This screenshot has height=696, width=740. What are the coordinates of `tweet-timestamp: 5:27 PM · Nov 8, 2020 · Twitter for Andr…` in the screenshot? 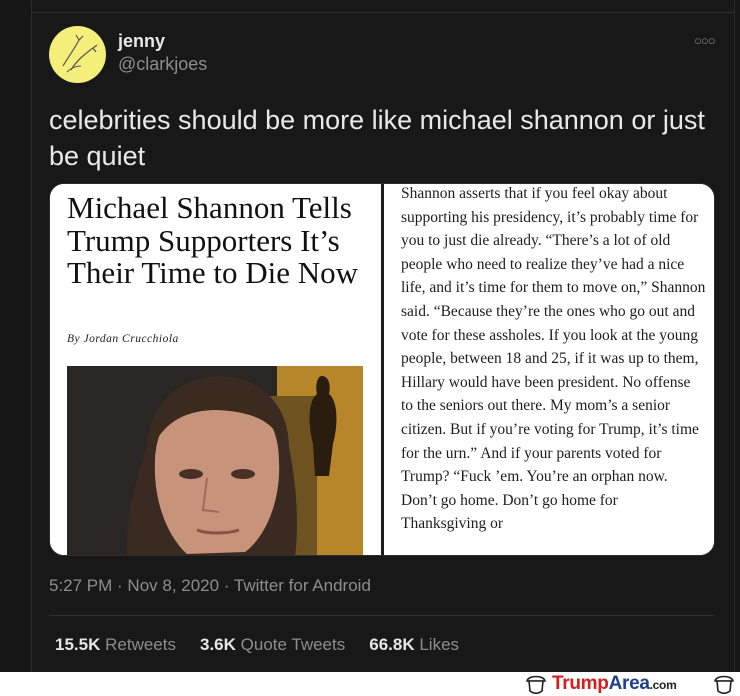 It's located at (210, 586).